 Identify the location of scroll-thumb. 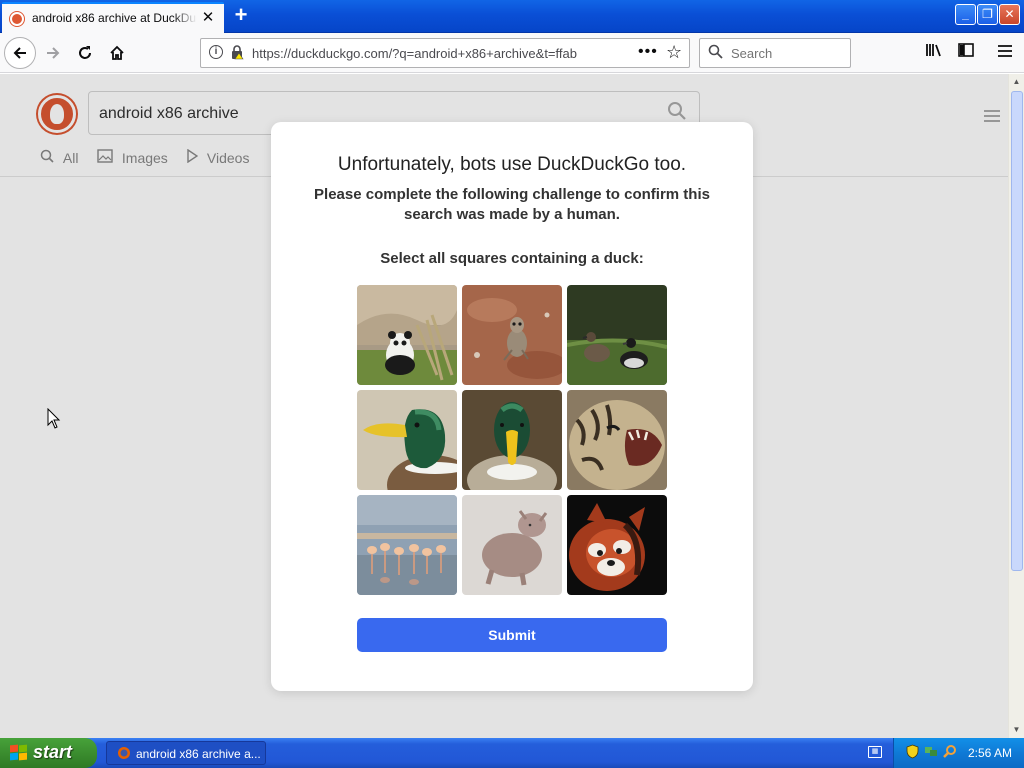
(1017, 331).